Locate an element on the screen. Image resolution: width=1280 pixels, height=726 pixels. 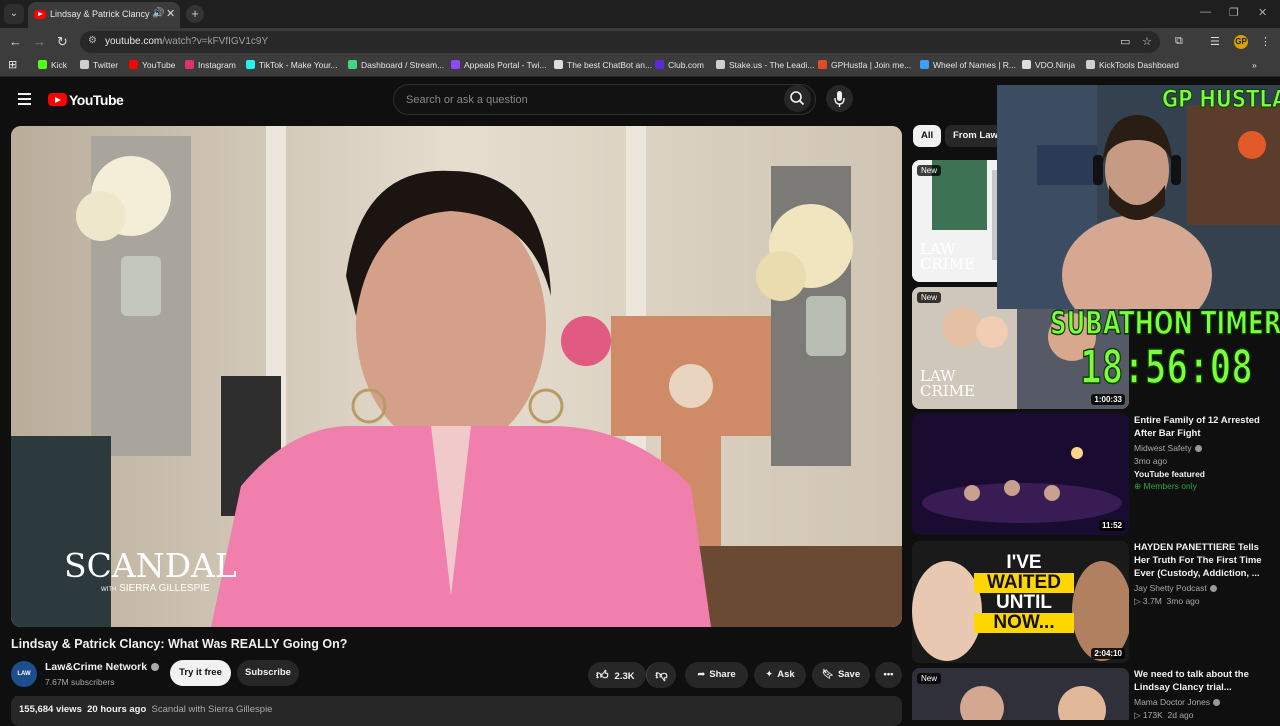
bookmark-item: Kick is located at coordinates (52, 66).